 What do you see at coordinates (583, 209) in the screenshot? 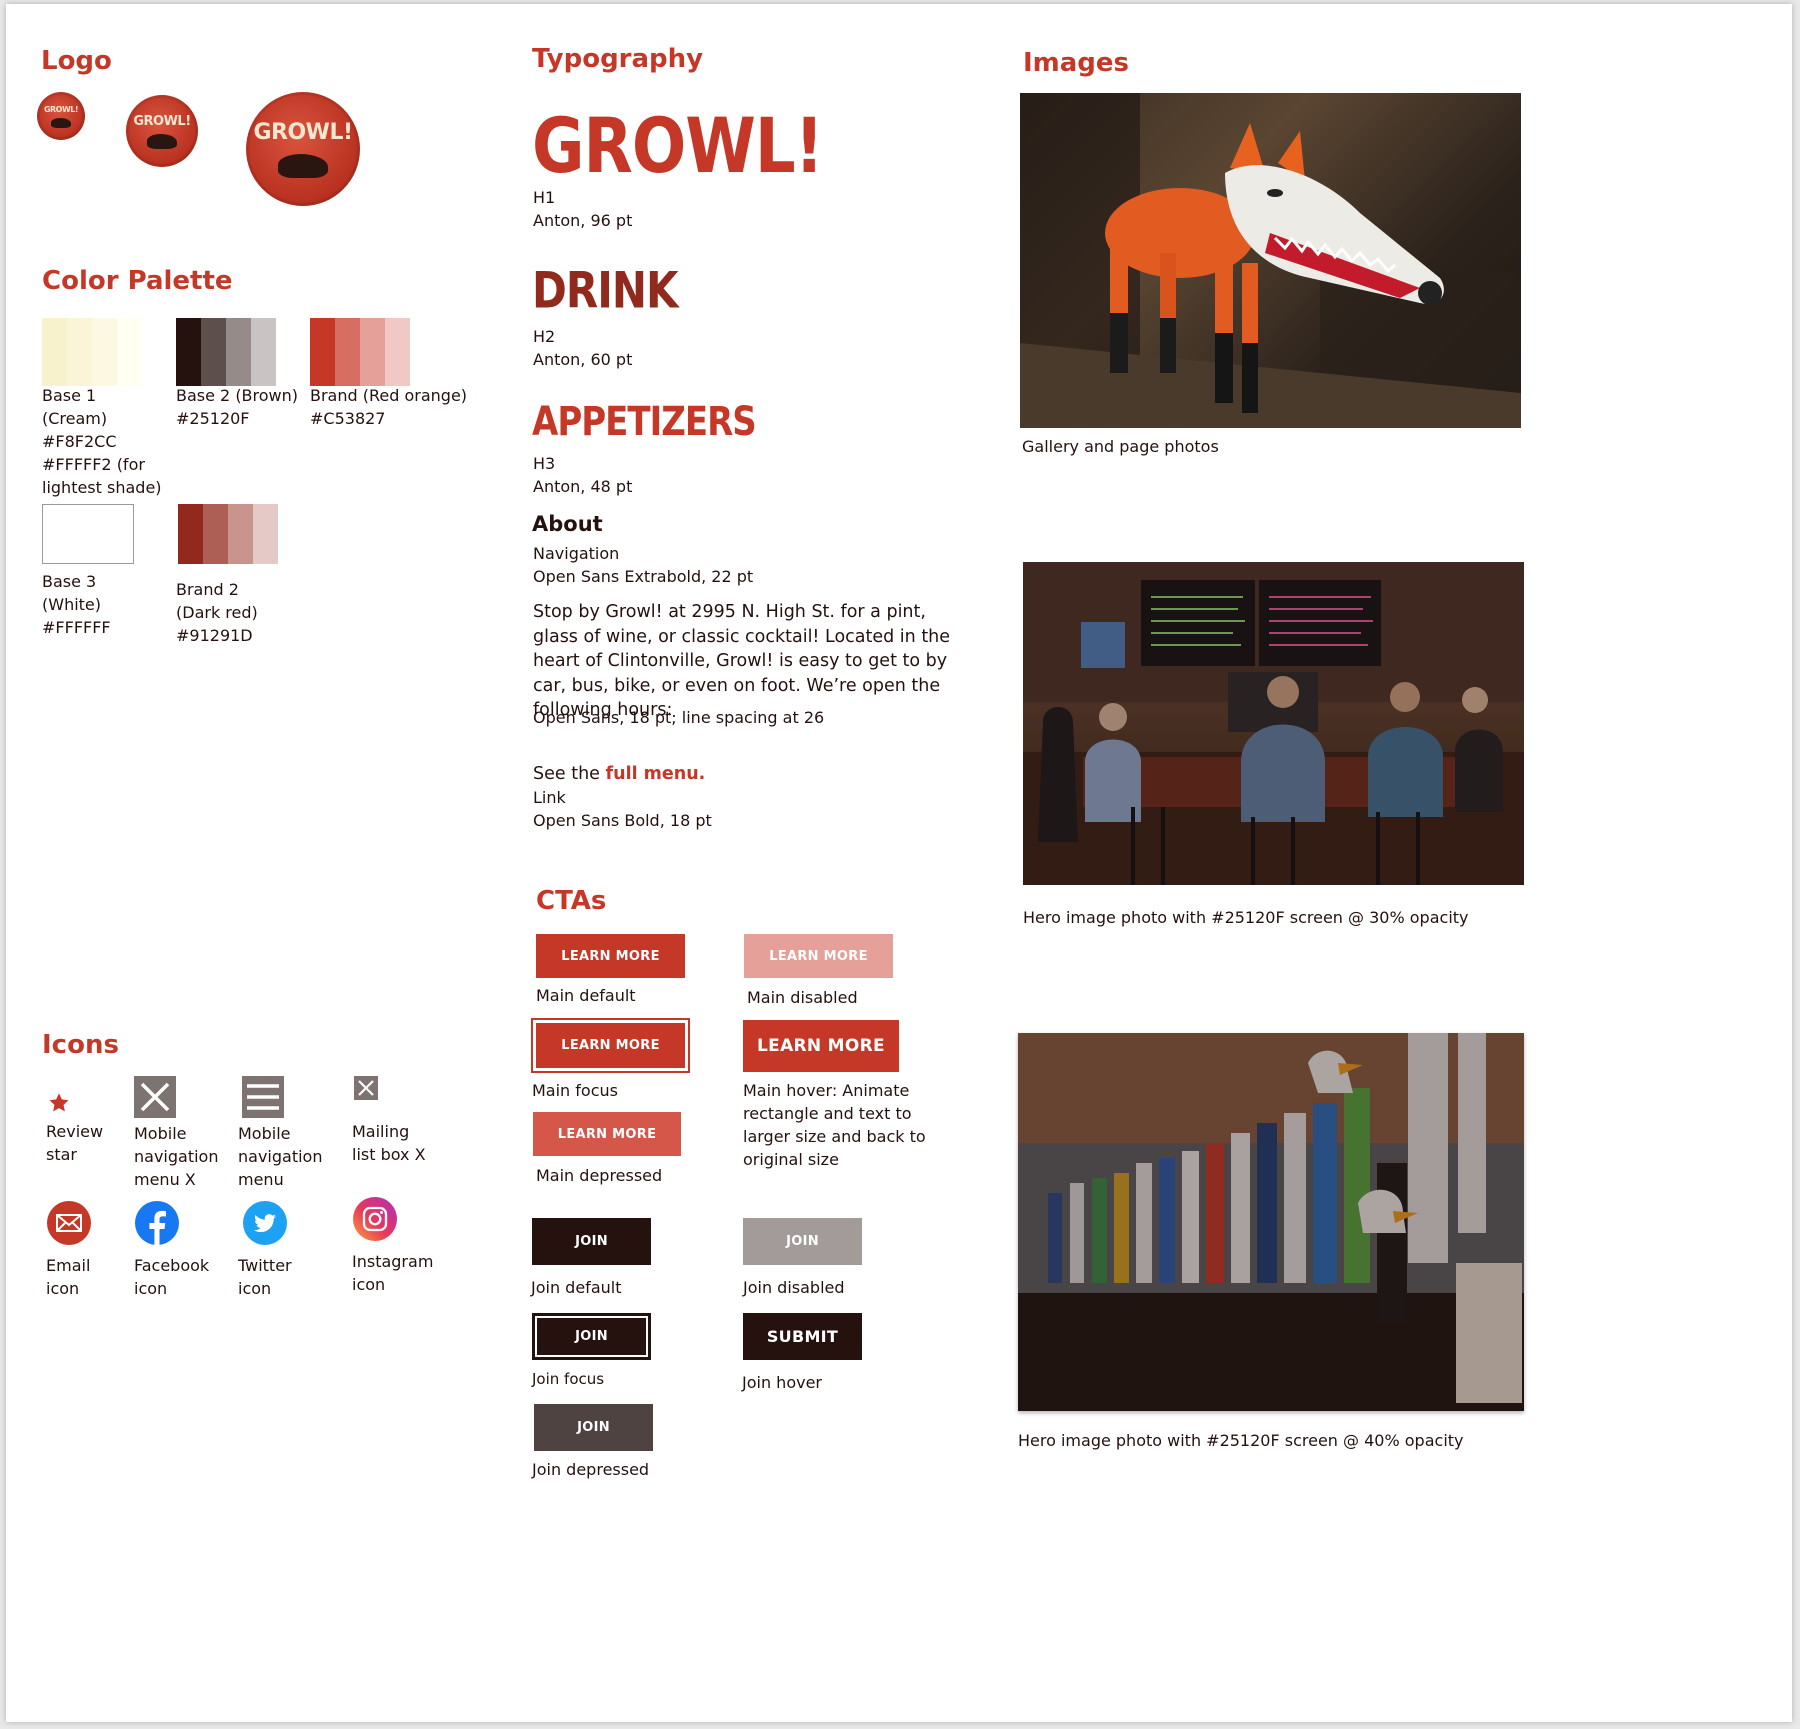
I see `h1-spec: H1 Anton, 96 pt` at bounding box center [583, 209].